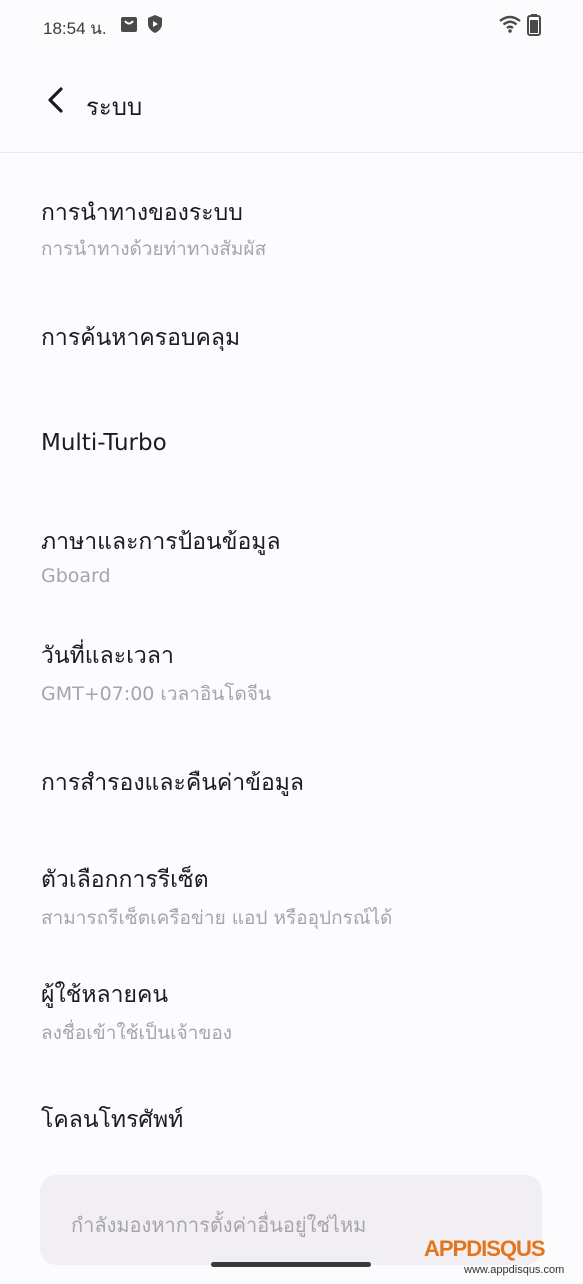 Image resolution: width=583 pixels, height=1284 pixels. Describe the element at coordinates (510, 26) in the screenshot. I see `wifi-icon` at that location.